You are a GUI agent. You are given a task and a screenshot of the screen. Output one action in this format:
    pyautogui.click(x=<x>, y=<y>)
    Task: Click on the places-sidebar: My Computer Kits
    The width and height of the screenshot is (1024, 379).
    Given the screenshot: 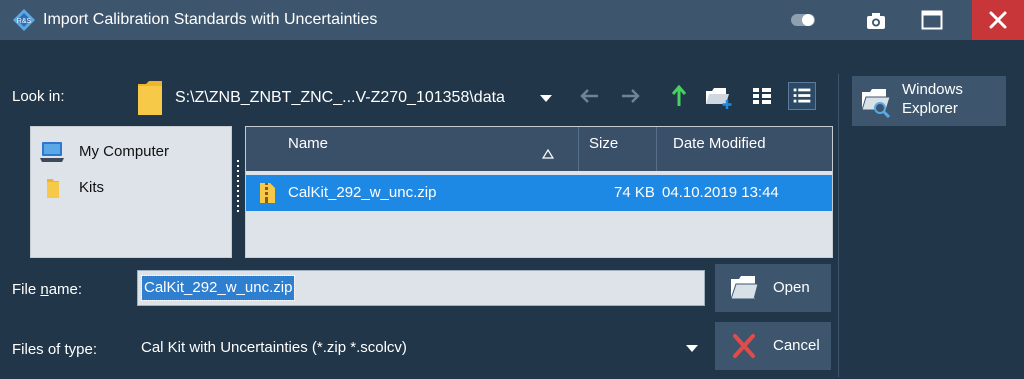 What is the action you would take?
    pyautogui.click(x=131, y=192)
    